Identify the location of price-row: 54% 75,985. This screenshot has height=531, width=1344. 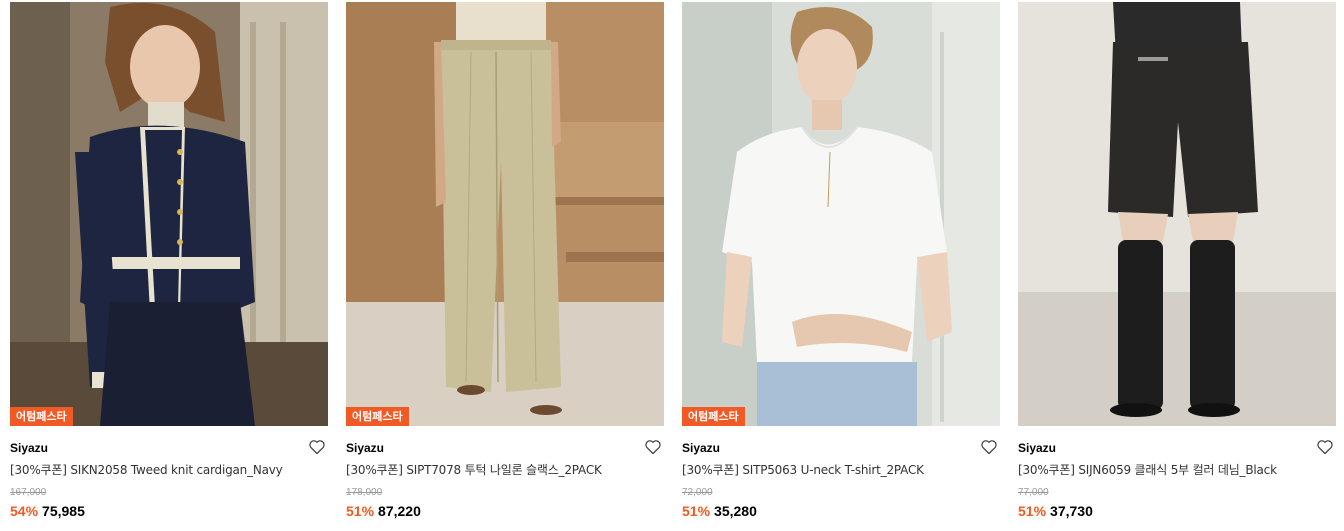
(169, 511).